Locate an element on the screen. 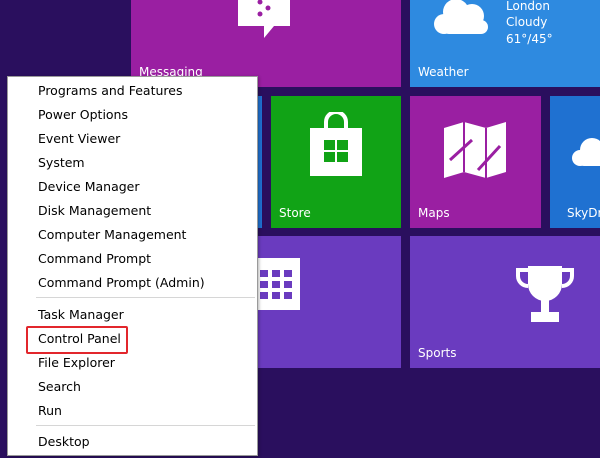 The height and width of the screenshot is (458, 600). weather-condition: Cloudy is located at coordinates (527, 22).